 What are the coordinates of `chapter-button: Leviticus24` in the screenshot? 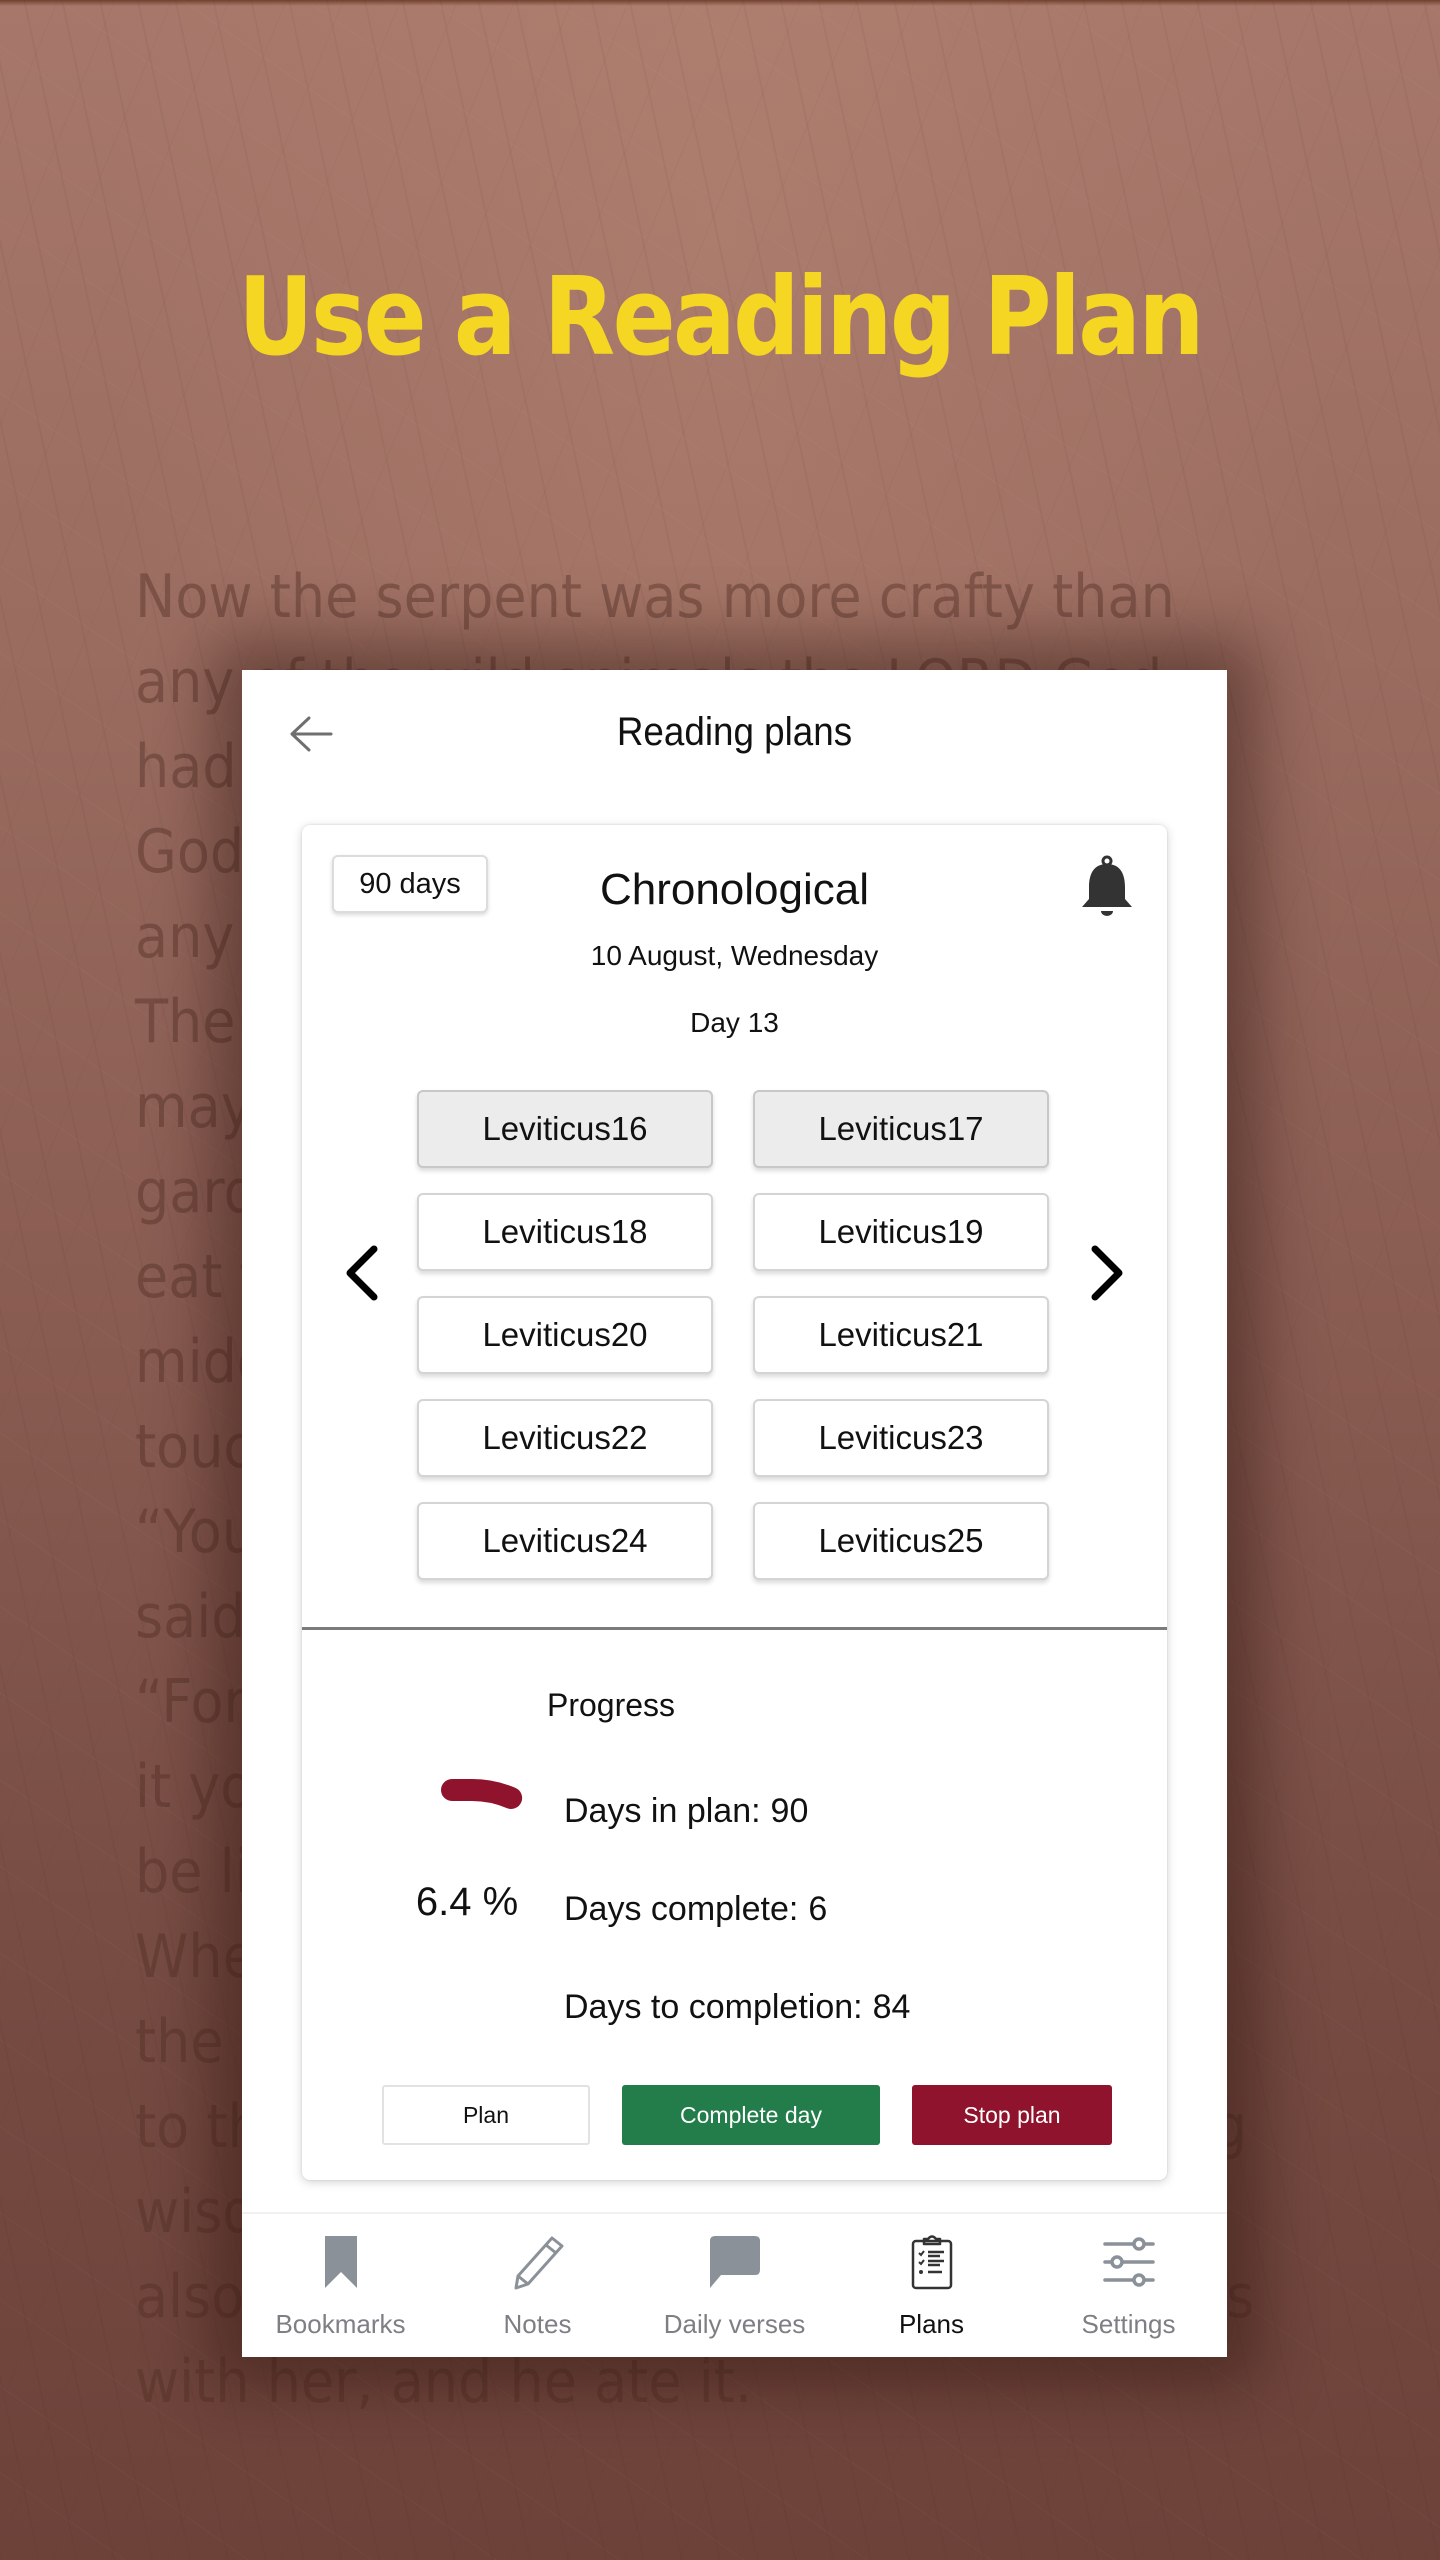 It's located at (565, 1541).